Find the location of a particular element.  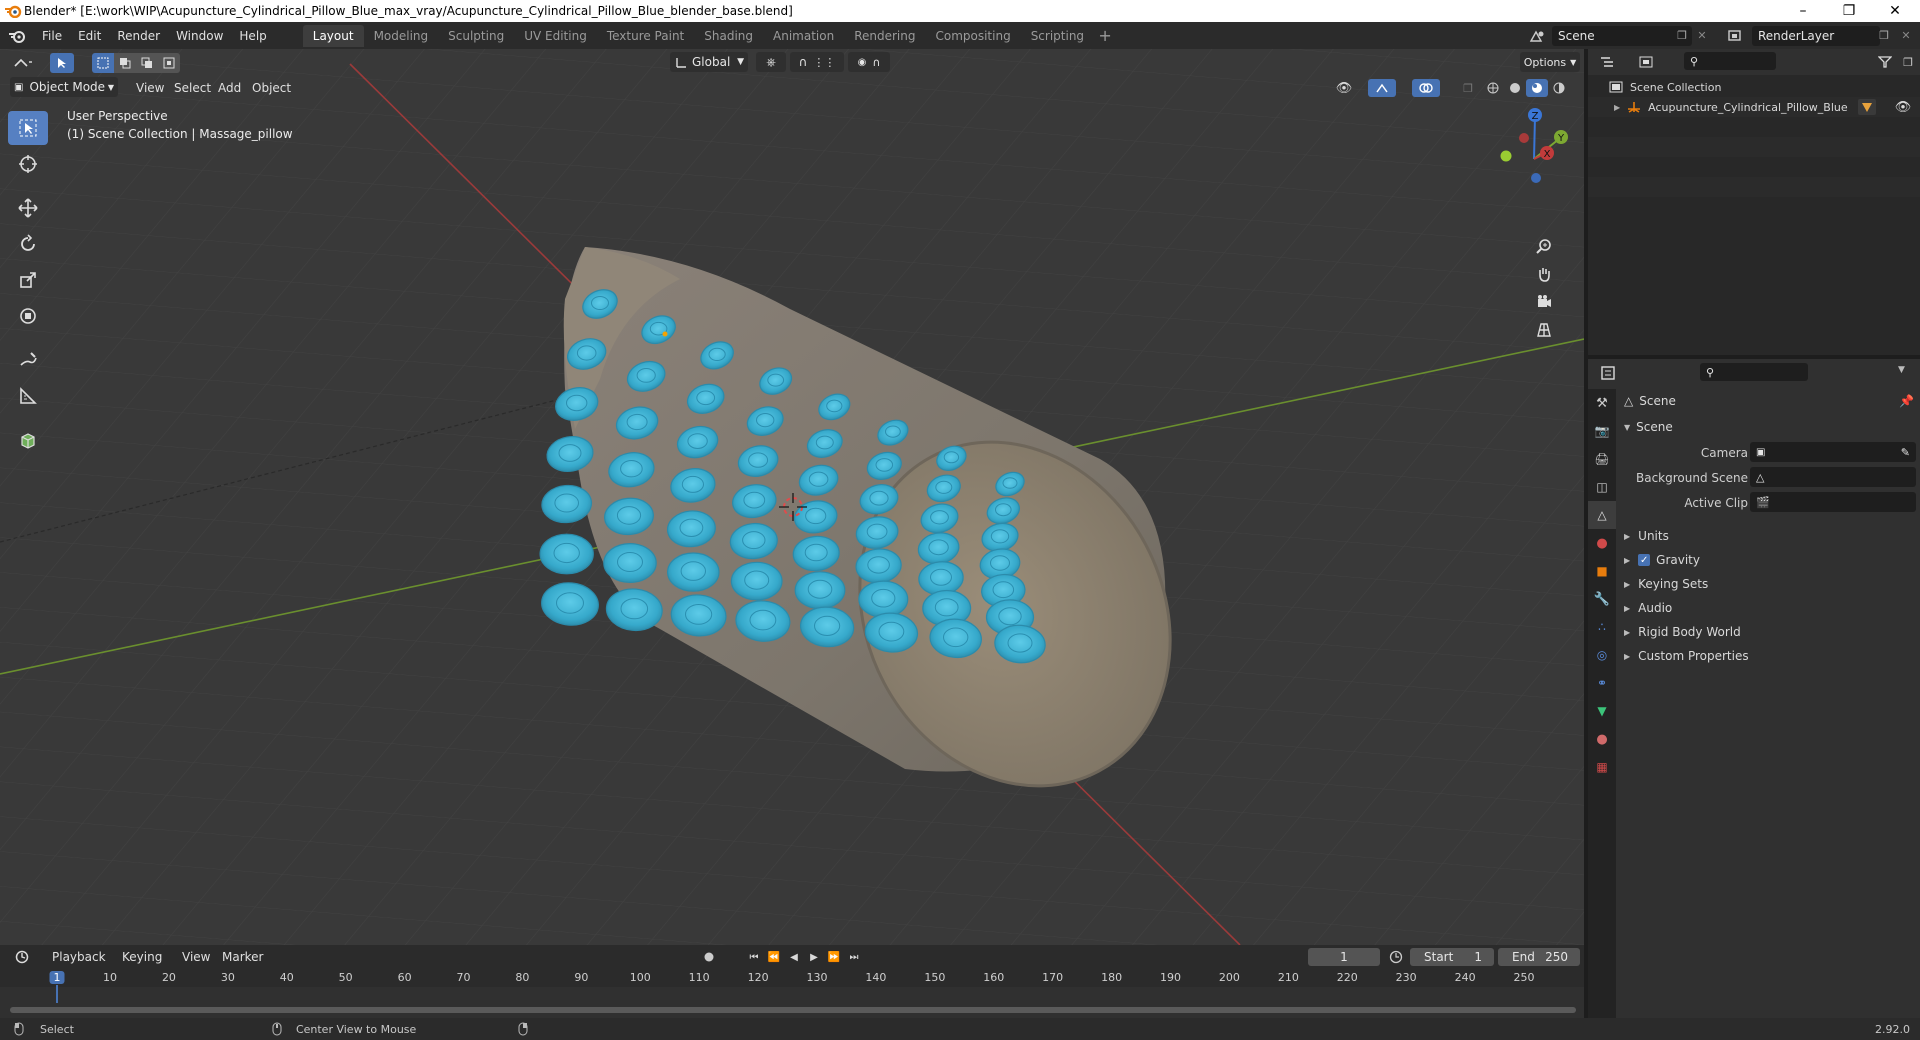

properties-editor-type-icon is located at coordinates (1610, 373).